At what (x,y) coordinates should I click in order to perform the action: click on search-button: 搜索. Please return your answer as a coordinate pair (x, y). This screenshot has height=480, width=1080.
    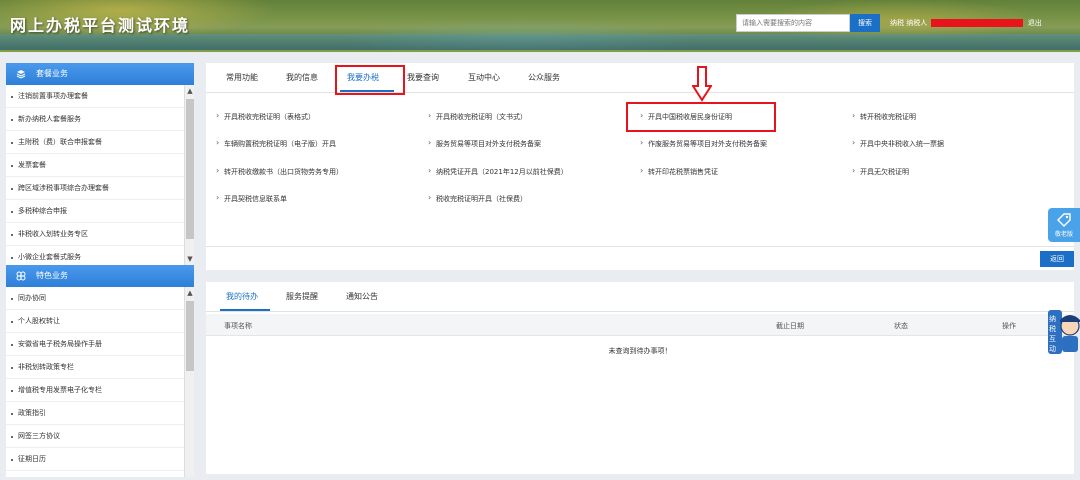
    Looking at the image, I should click on (865, 23).